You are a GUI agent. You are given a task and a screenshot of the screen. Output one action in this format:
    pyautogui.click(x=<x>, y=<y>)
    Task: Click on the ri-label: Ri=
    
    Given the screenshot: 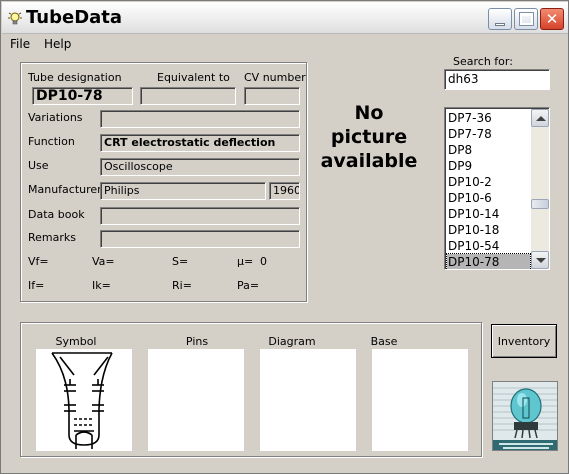 What is the action you would take?
    pyautogui.click(x=182, y=285)
    